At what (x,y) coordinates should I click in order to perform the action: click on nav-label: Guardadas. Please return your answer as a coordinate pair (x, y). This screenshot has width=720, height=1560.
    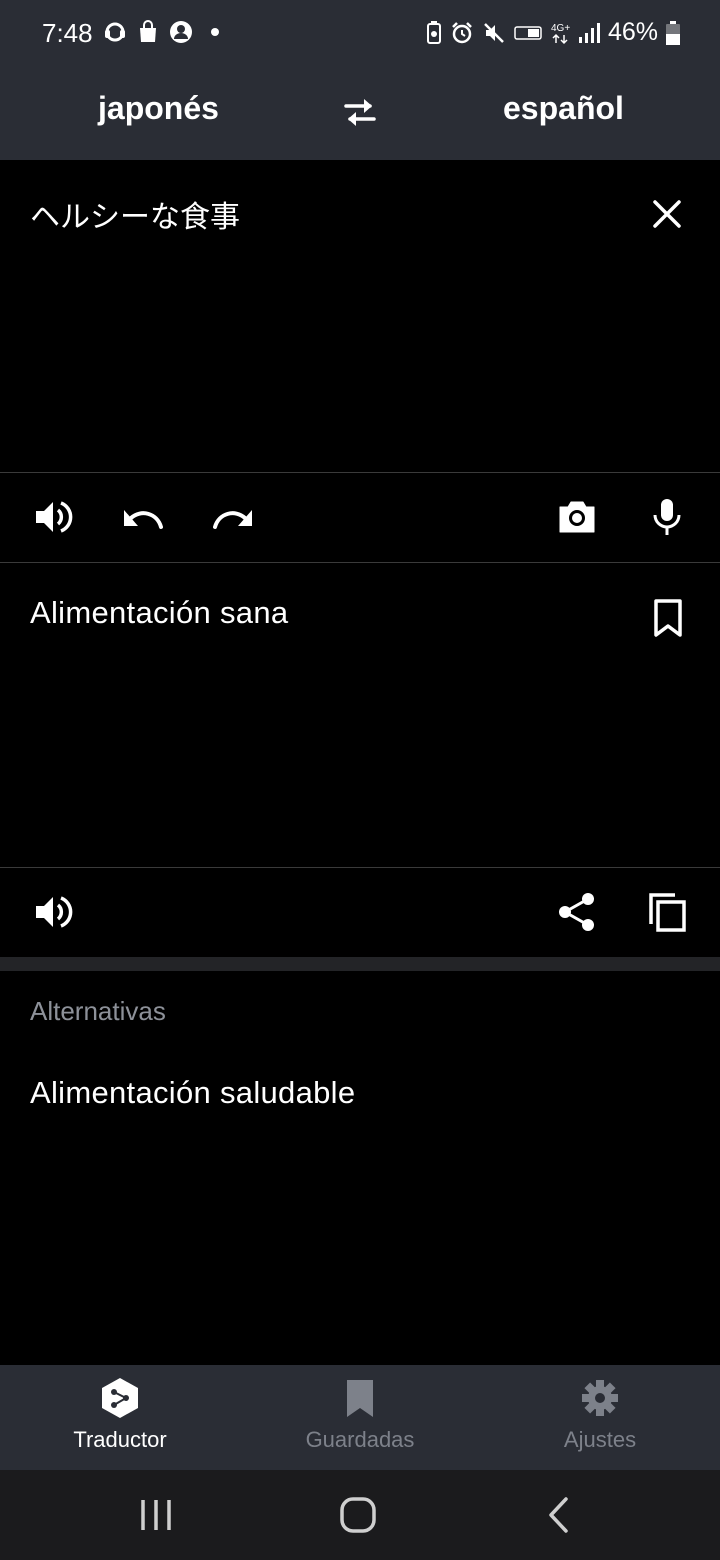
    Looking at the image, I should click on (360, 1439).